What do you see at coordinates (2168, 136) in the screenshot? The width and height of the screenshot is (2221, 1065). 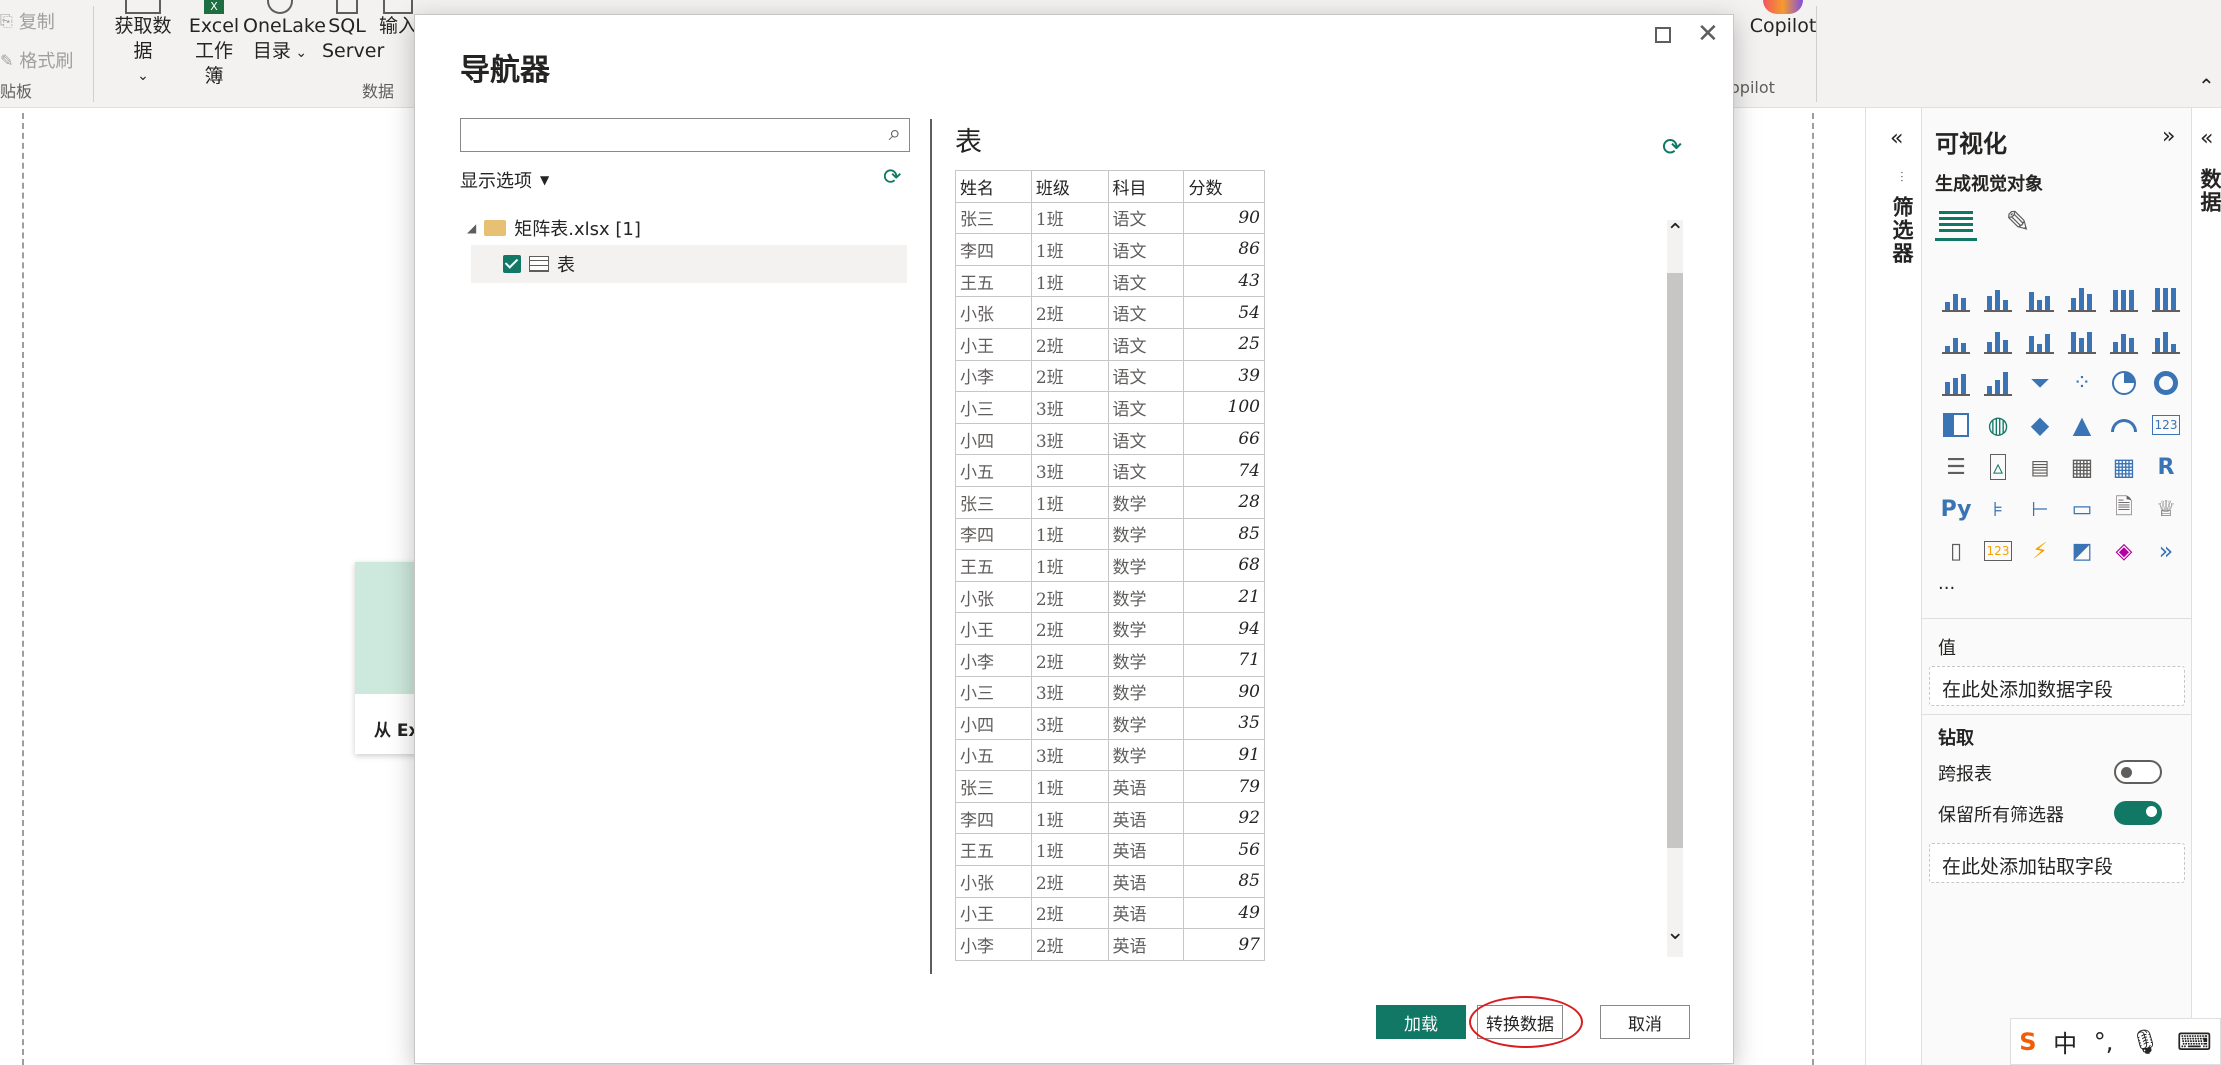 I see `collapse-viz-icon: »` at bounding box center [2168, 136].